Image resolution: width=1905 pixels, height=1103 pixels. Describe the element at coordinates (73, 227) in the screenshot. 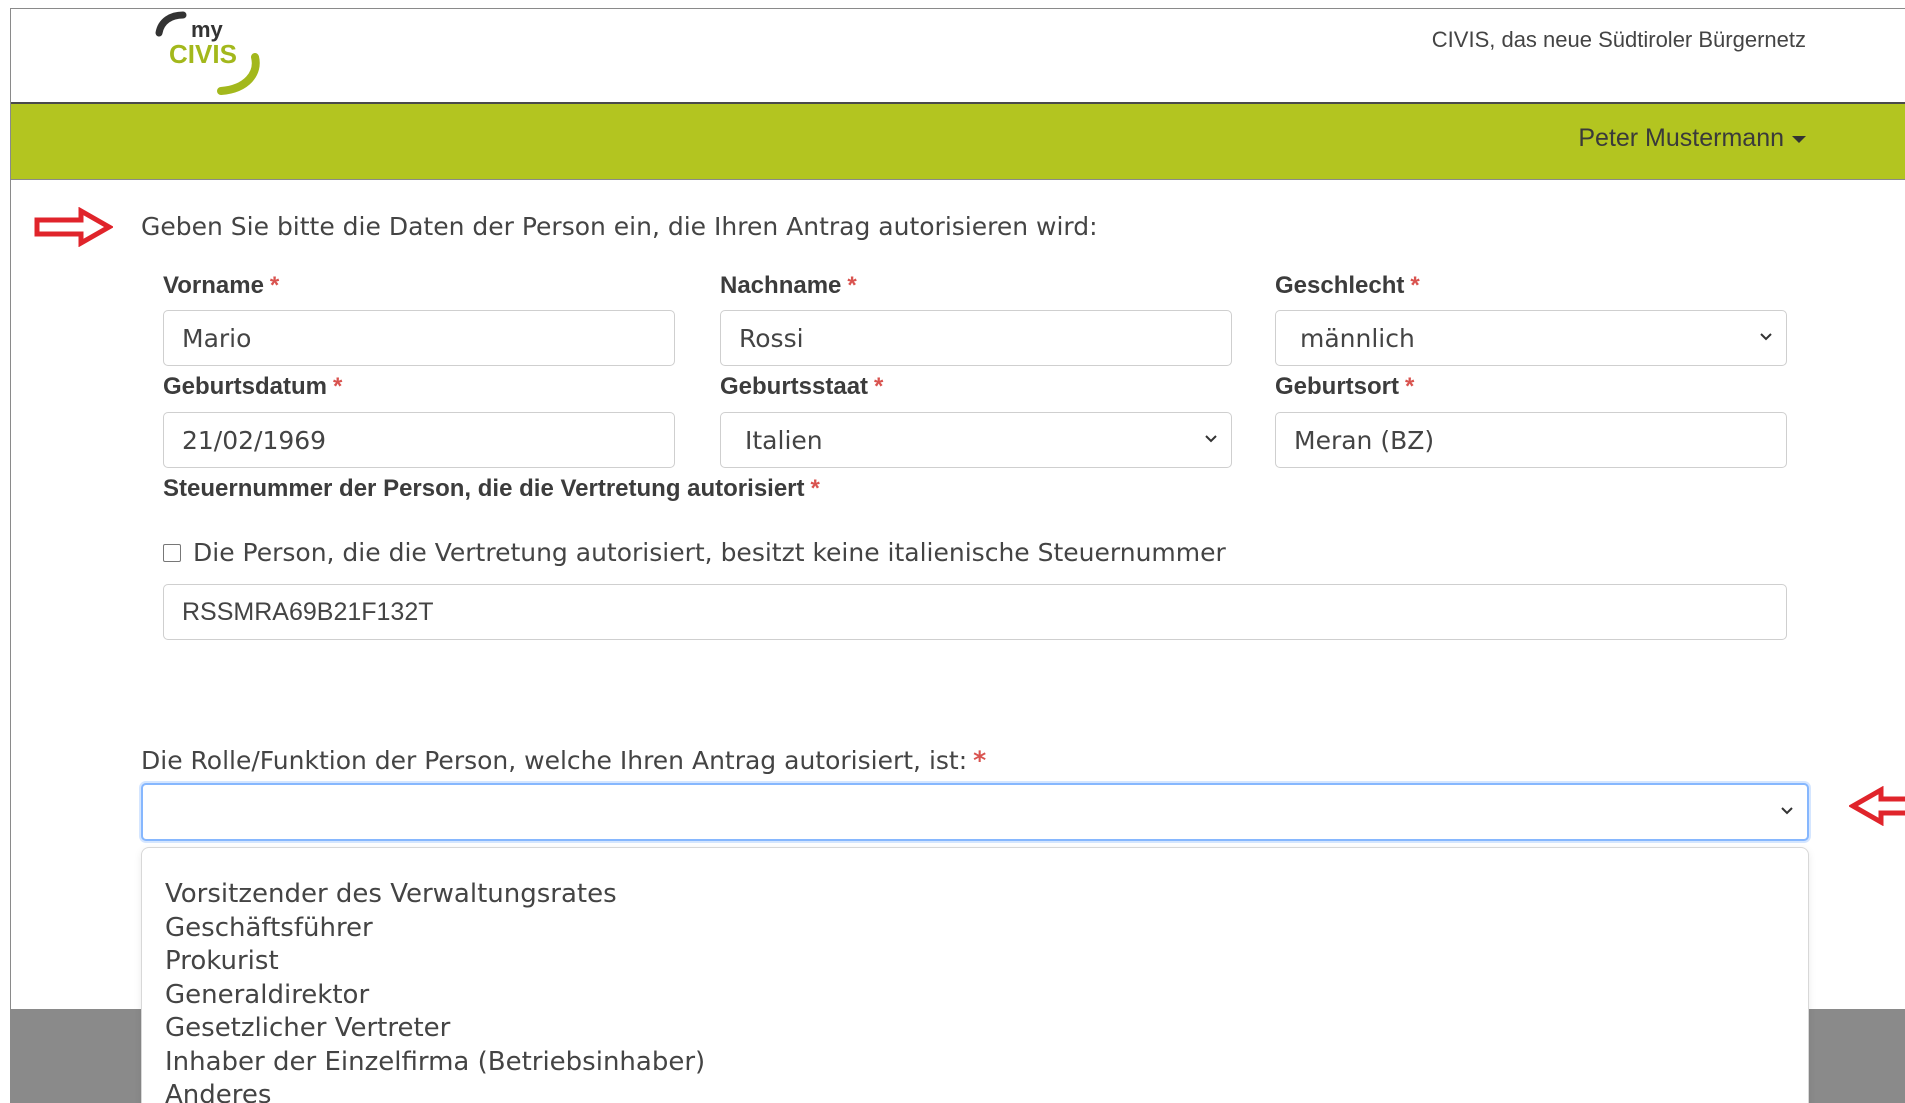

I see `annotation-arrow-right-icon` at that location.